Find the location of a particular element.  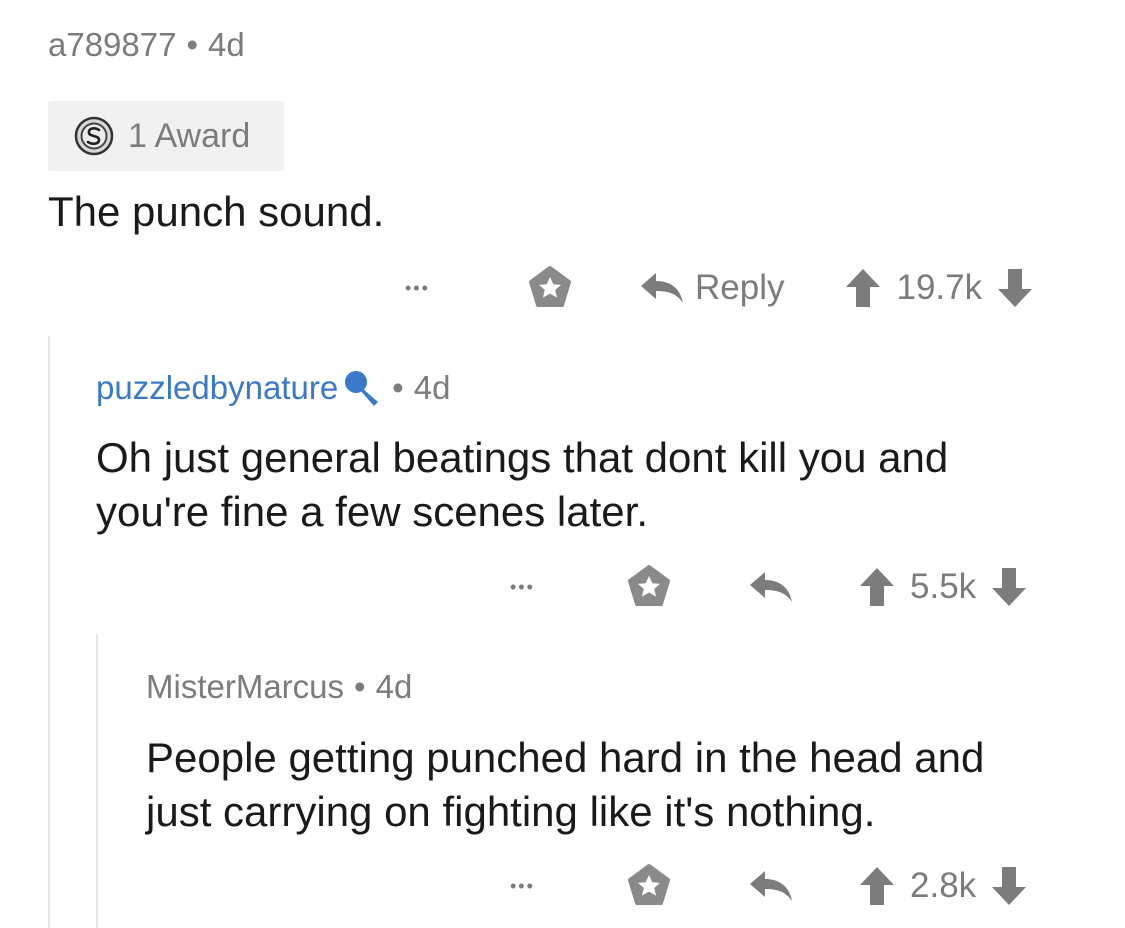

comment-3-age: 4d is located at coordinates (394, 686).